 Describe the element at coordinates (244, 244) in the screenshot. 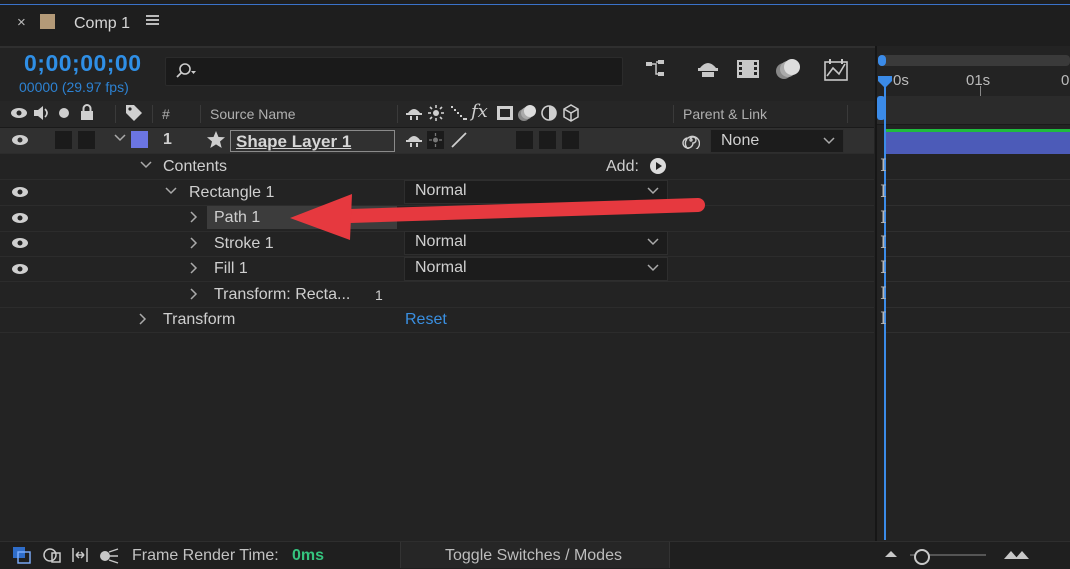

I see `stroke-label: Stroke 1` at that location.